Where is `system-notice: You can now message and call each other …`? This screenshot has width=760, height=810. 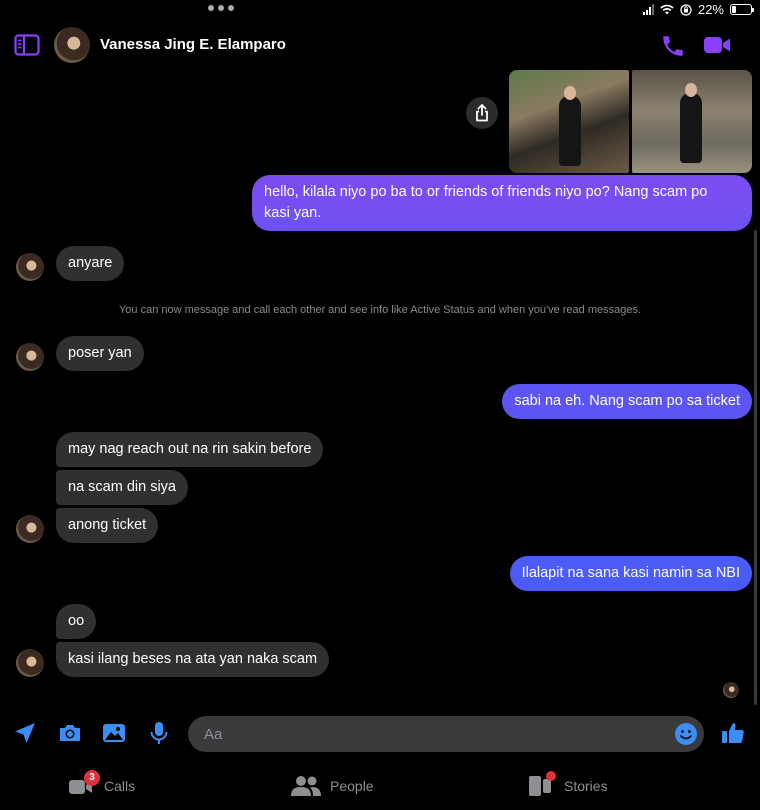
system-notice: You can now message and call each other … is located at coordinates (380, 310).